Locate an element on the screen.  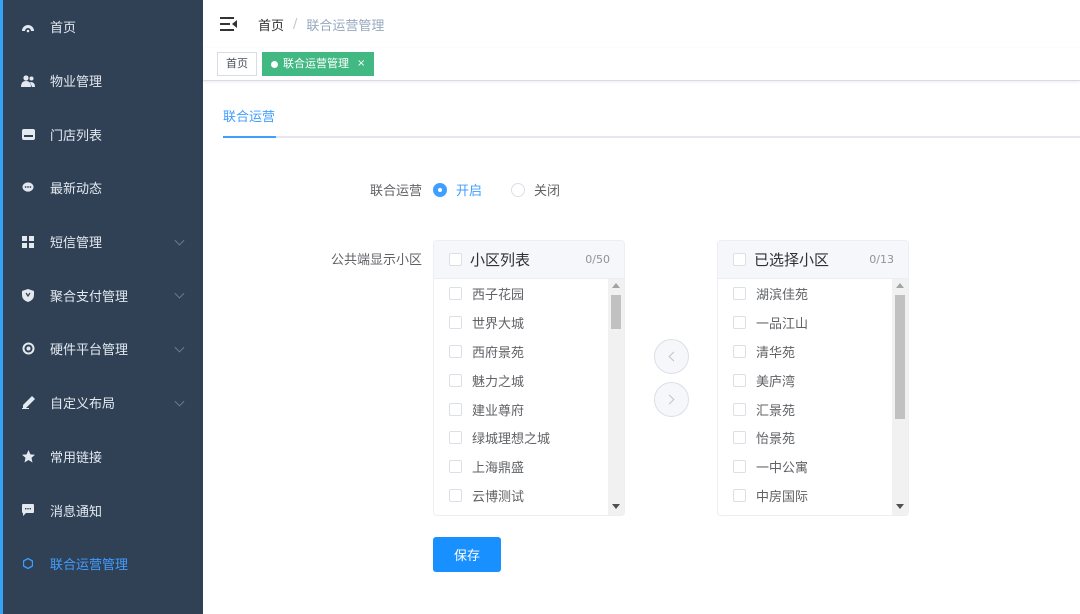
panel-title: 已选择小区 is located at coordinates (792, 260).